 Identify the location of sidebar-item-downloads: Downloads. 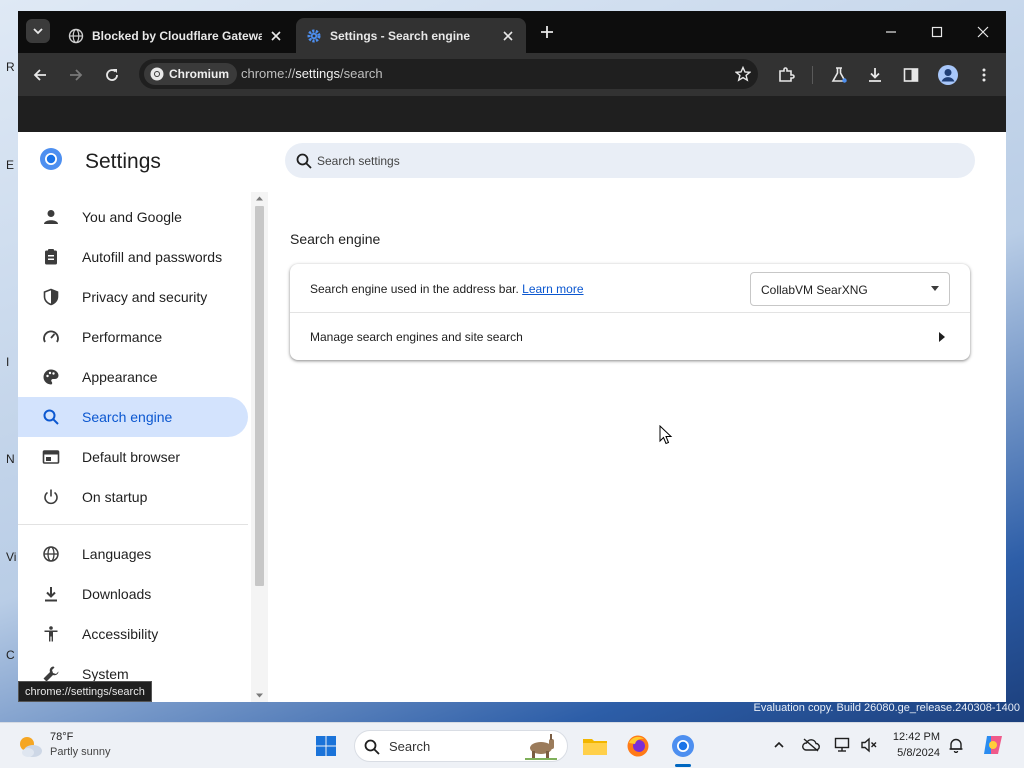
(133, 594).